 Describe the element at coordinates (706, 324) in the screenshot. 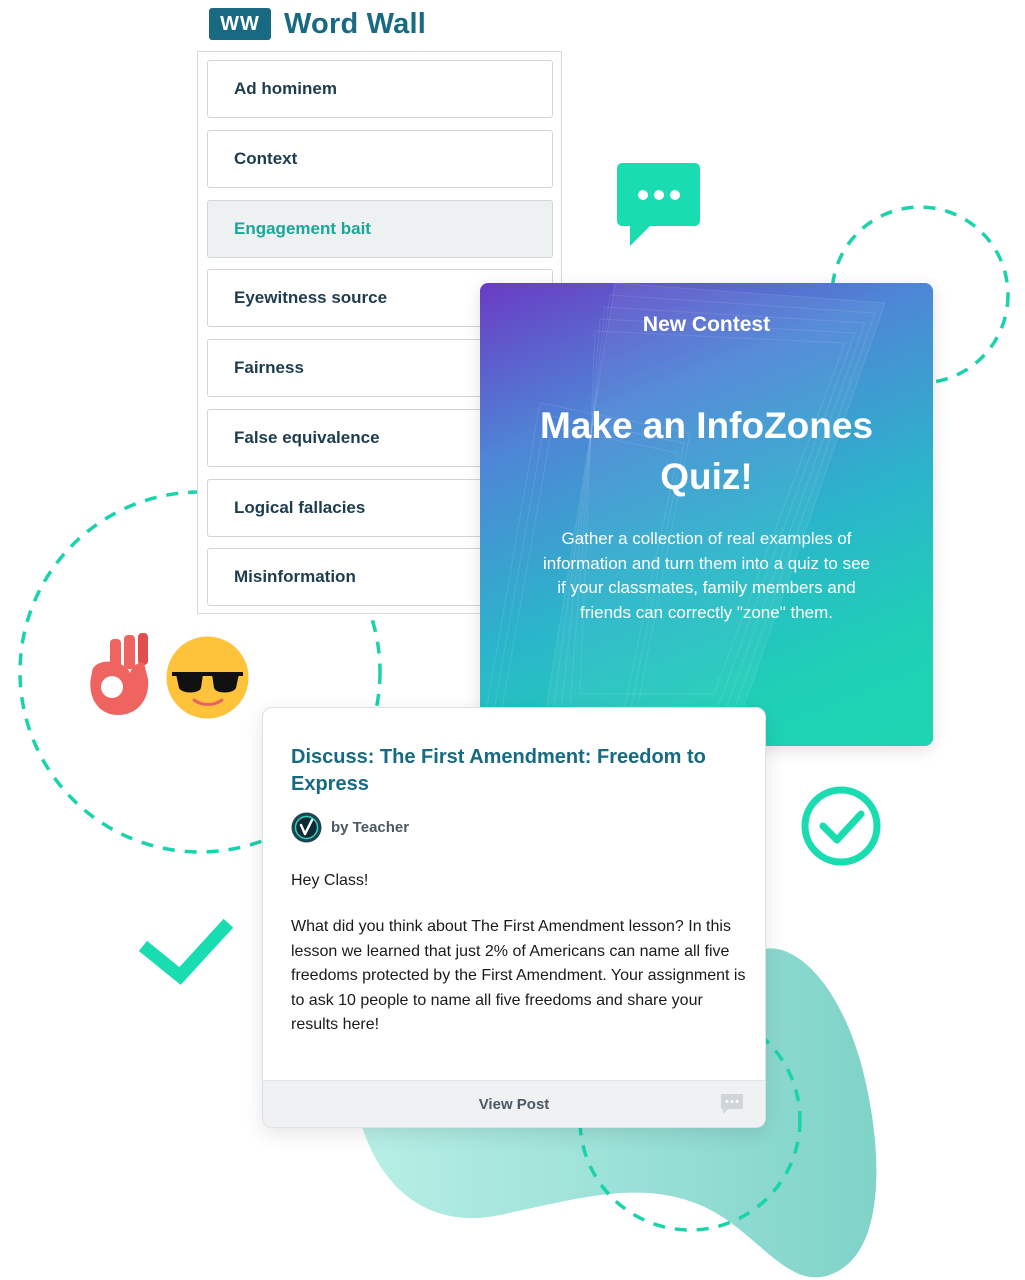

I see `contest-label: New Contest` at that location.